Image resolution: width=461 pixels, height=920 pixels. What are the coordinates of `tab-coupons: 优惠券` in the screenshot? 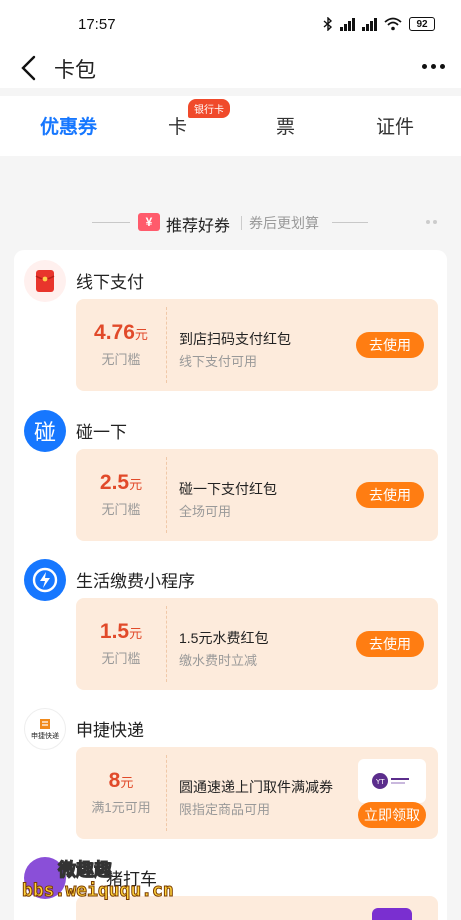 It's located at (68, 125).